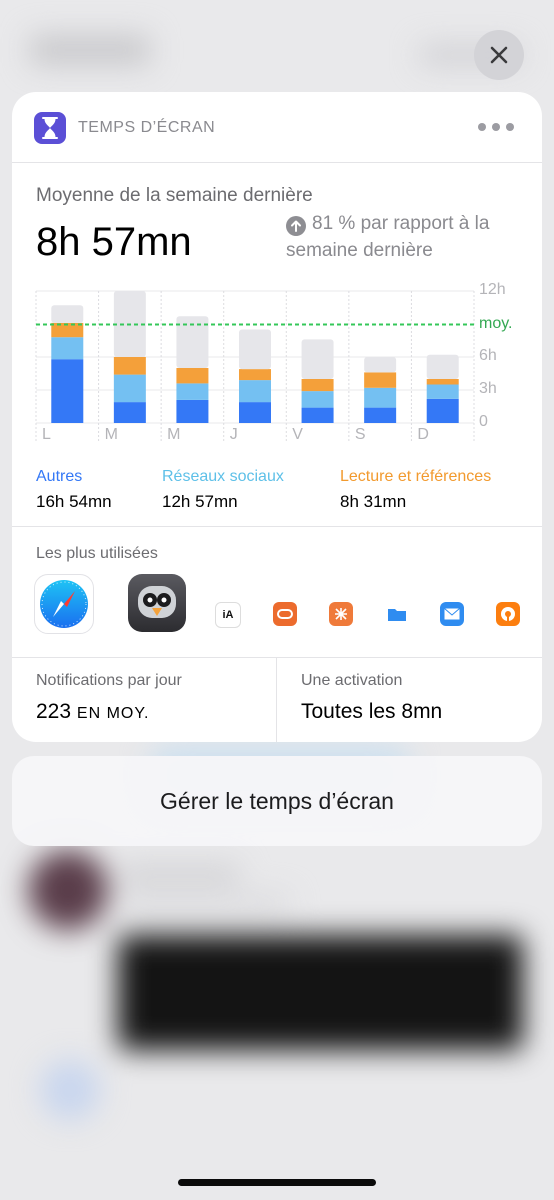 The image size is (554, 1200). I want to click on stats-divider, so click(276, 700).